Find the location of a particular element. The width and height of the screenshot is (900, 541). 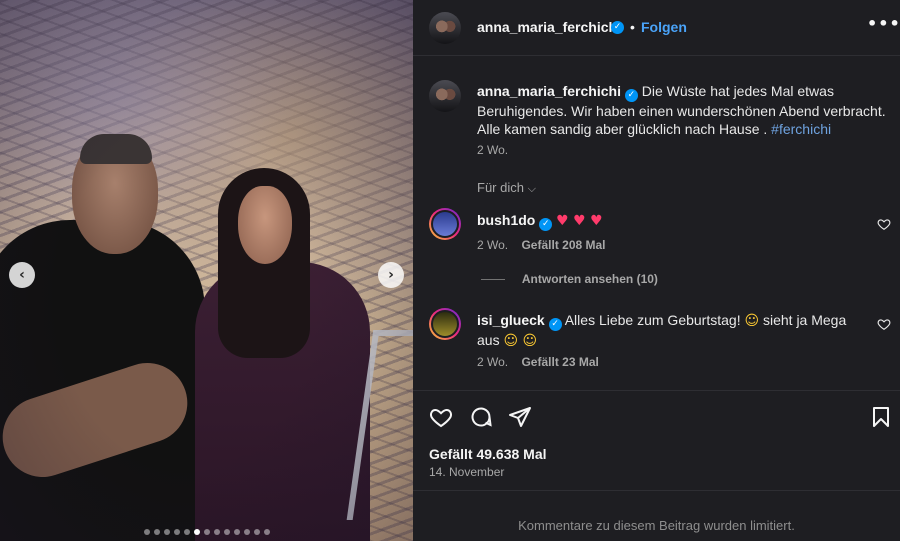

replies-divider is located at coordinates (493, 280).